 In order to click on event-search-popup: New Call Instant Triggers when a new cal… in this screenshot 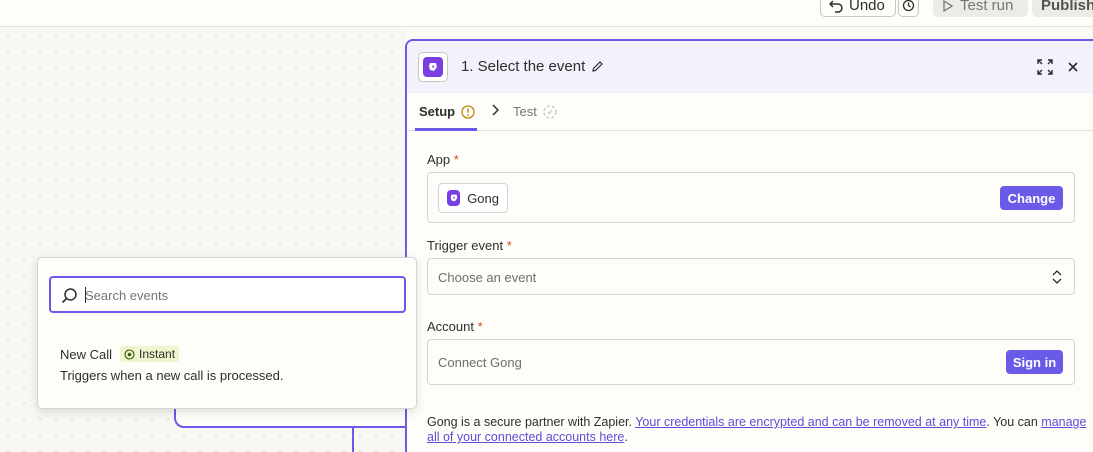, I will do `click(227, 333)`.